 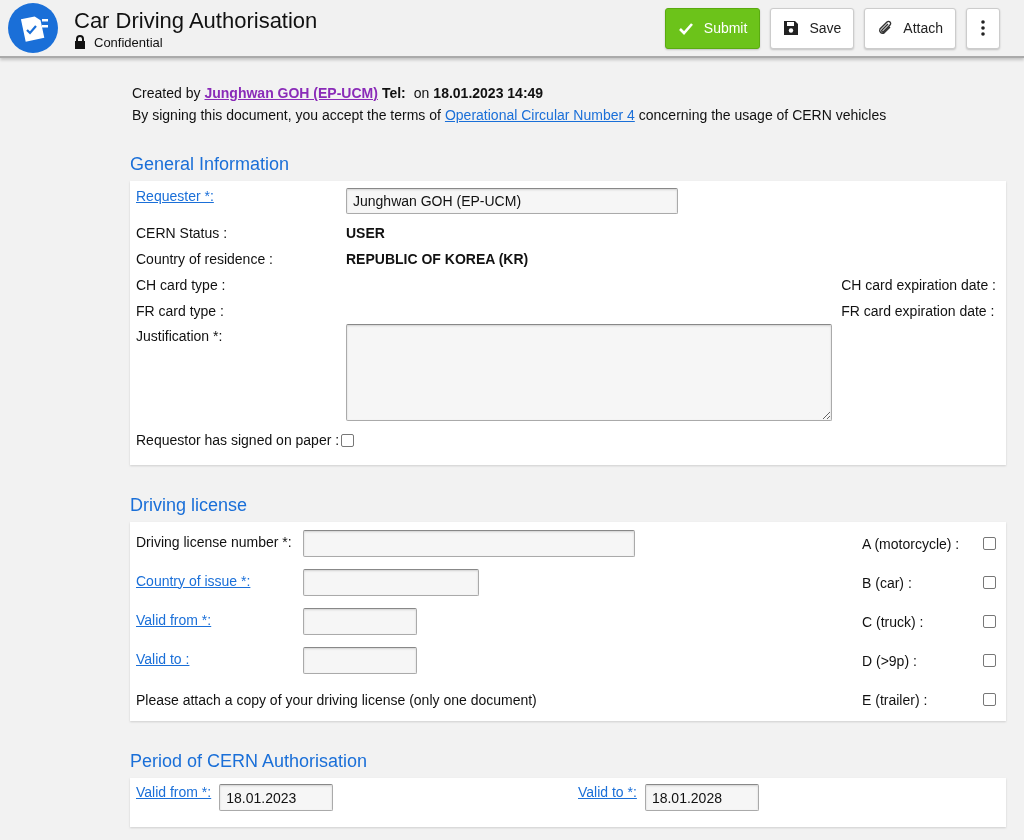 What do you see at coordinates (238, 440) in the screenshot?
I see `field-label: Requestor has signed on paper :` at bounding box center [238, 440].